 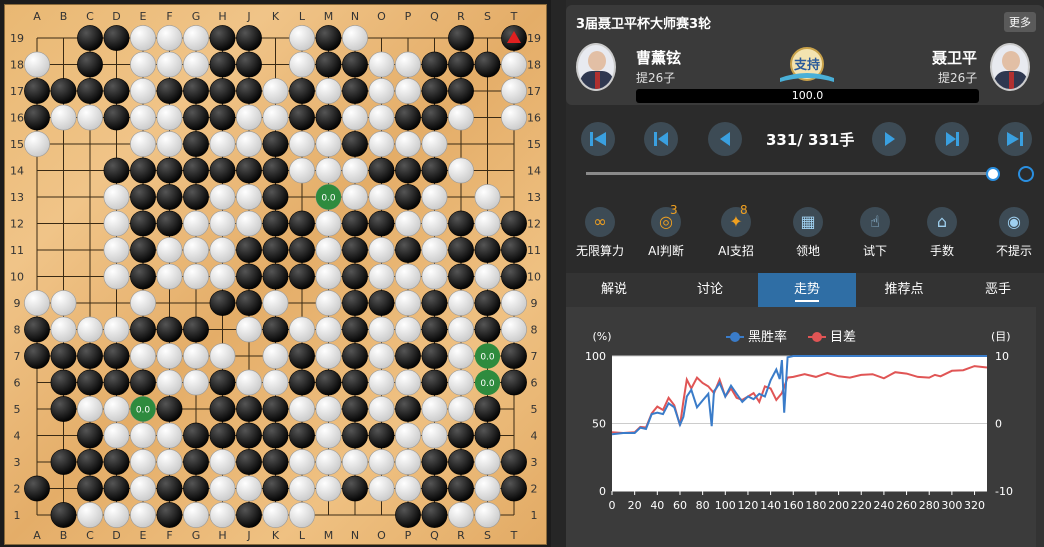 I want to click on tool-button-4: ☝ 试下, so click(x=875, y=233).